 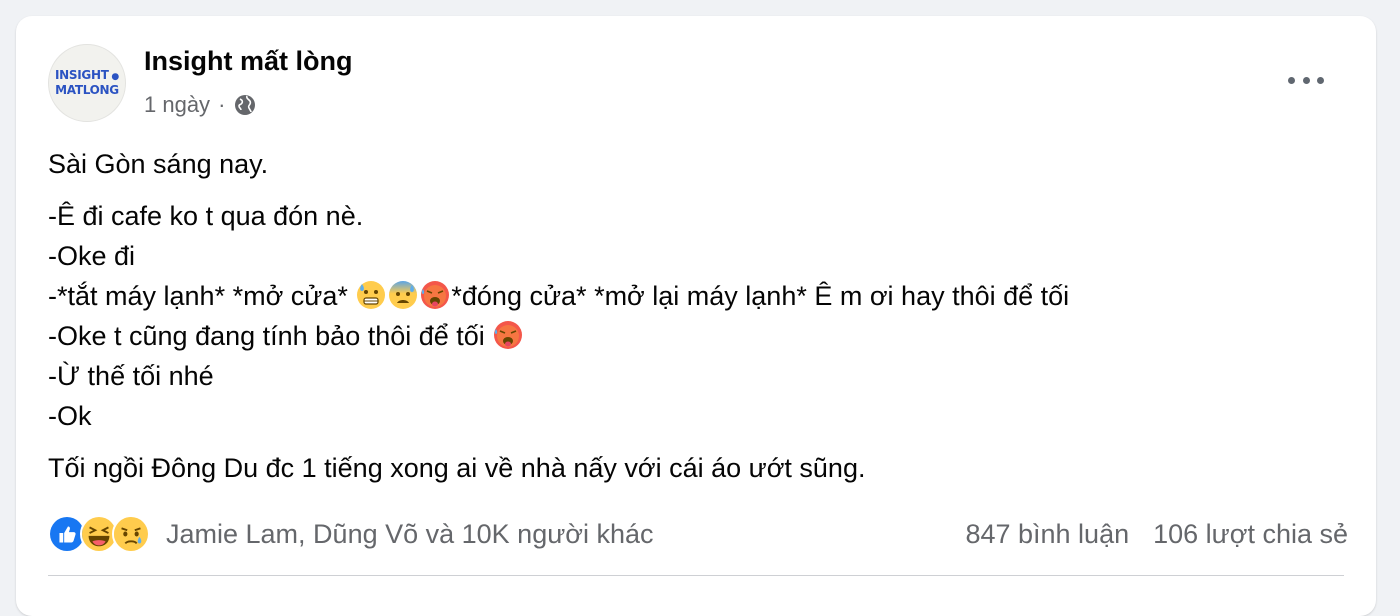 What do you see at coordinates (158, 164) in the screenshot?
I see `post-paragraph: Sài Gòn sáng nay.` at bounding box center [158, 164].